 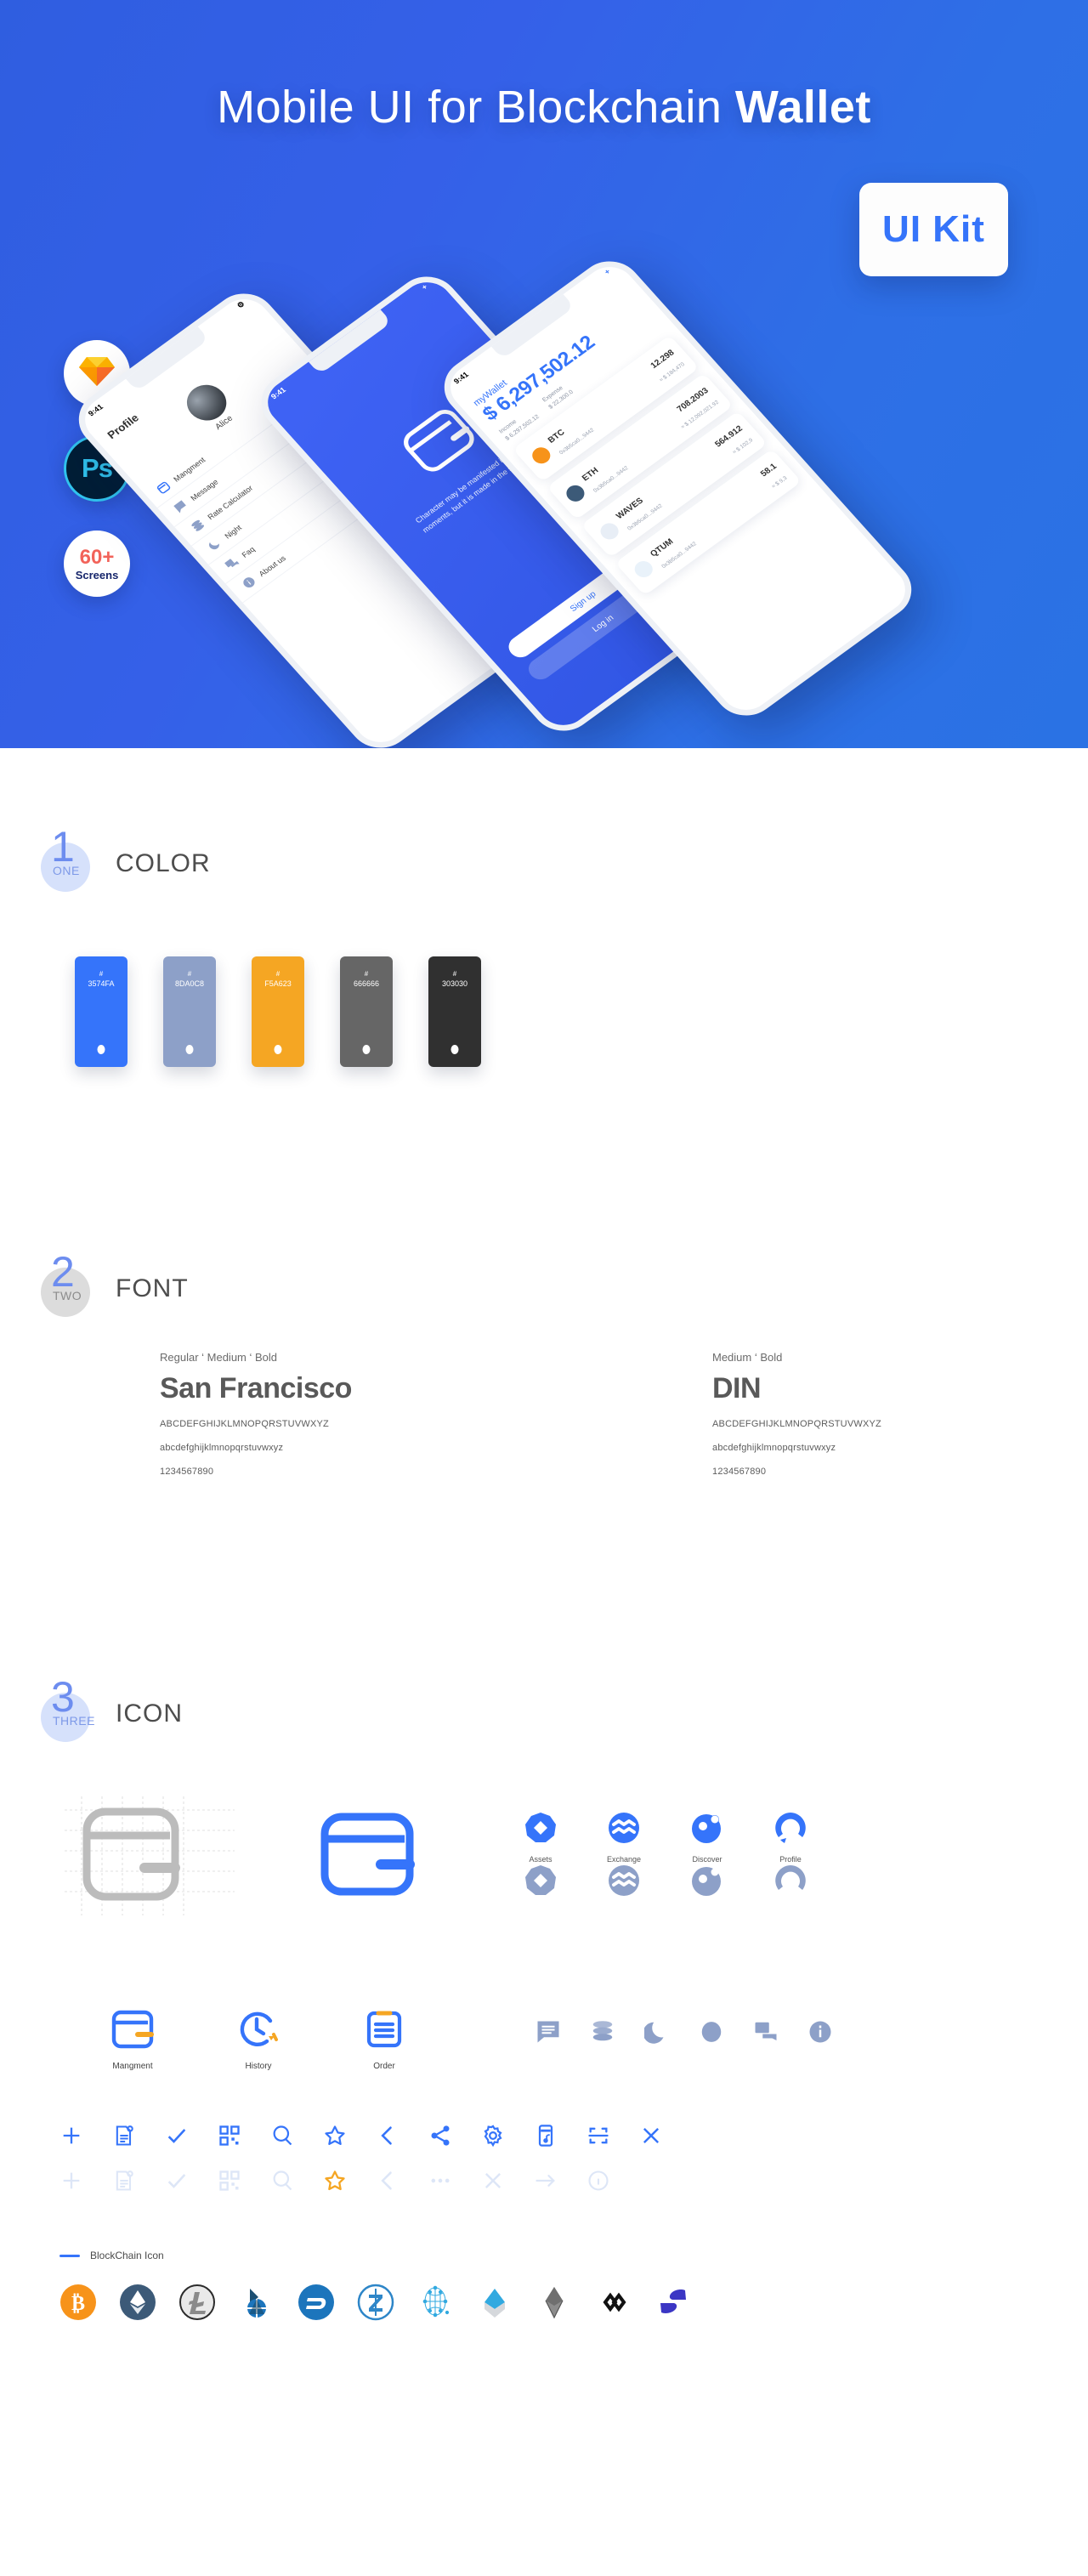 I want to click on profile-icon, so click(x=791, y=1830).